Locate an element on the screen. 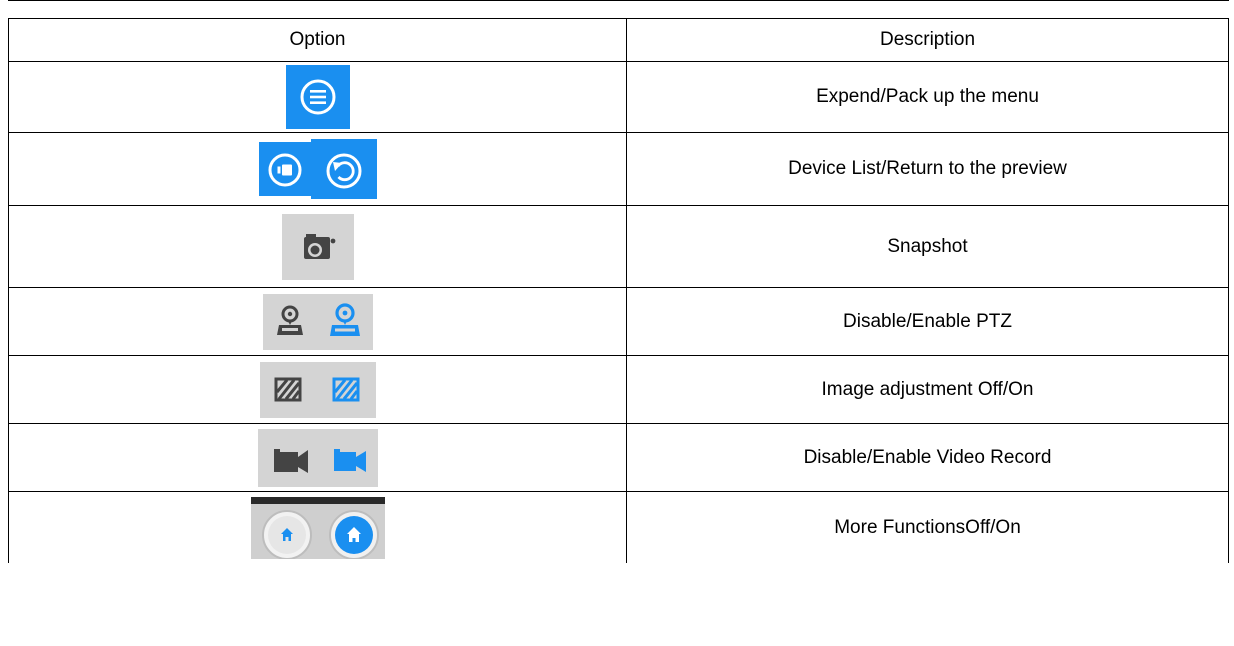 Image resolution: width=1234 pixels, height=646 pixels. camera-icon is located at coordinates (317, 246).